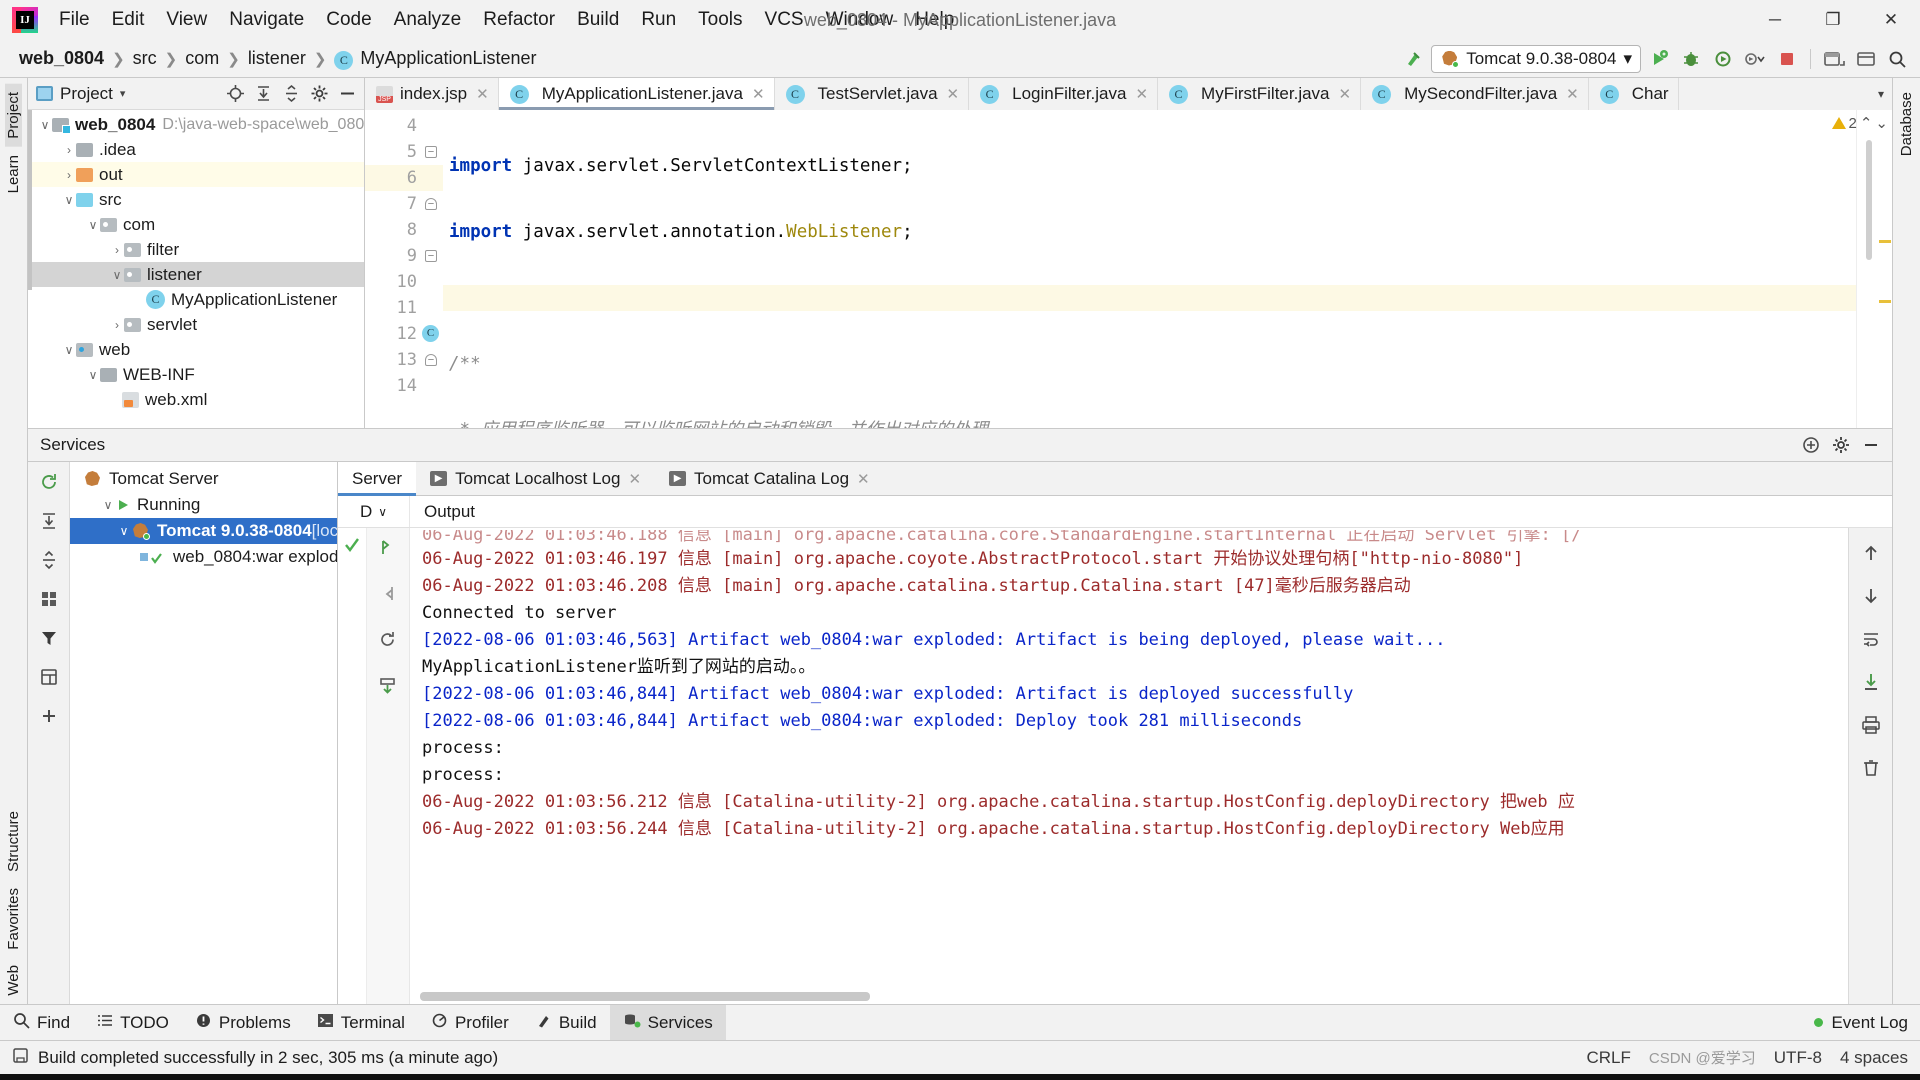 The width and height of the screenshot is (1920, 1080). I want to click on undeploy-icon, so click(387, 596).